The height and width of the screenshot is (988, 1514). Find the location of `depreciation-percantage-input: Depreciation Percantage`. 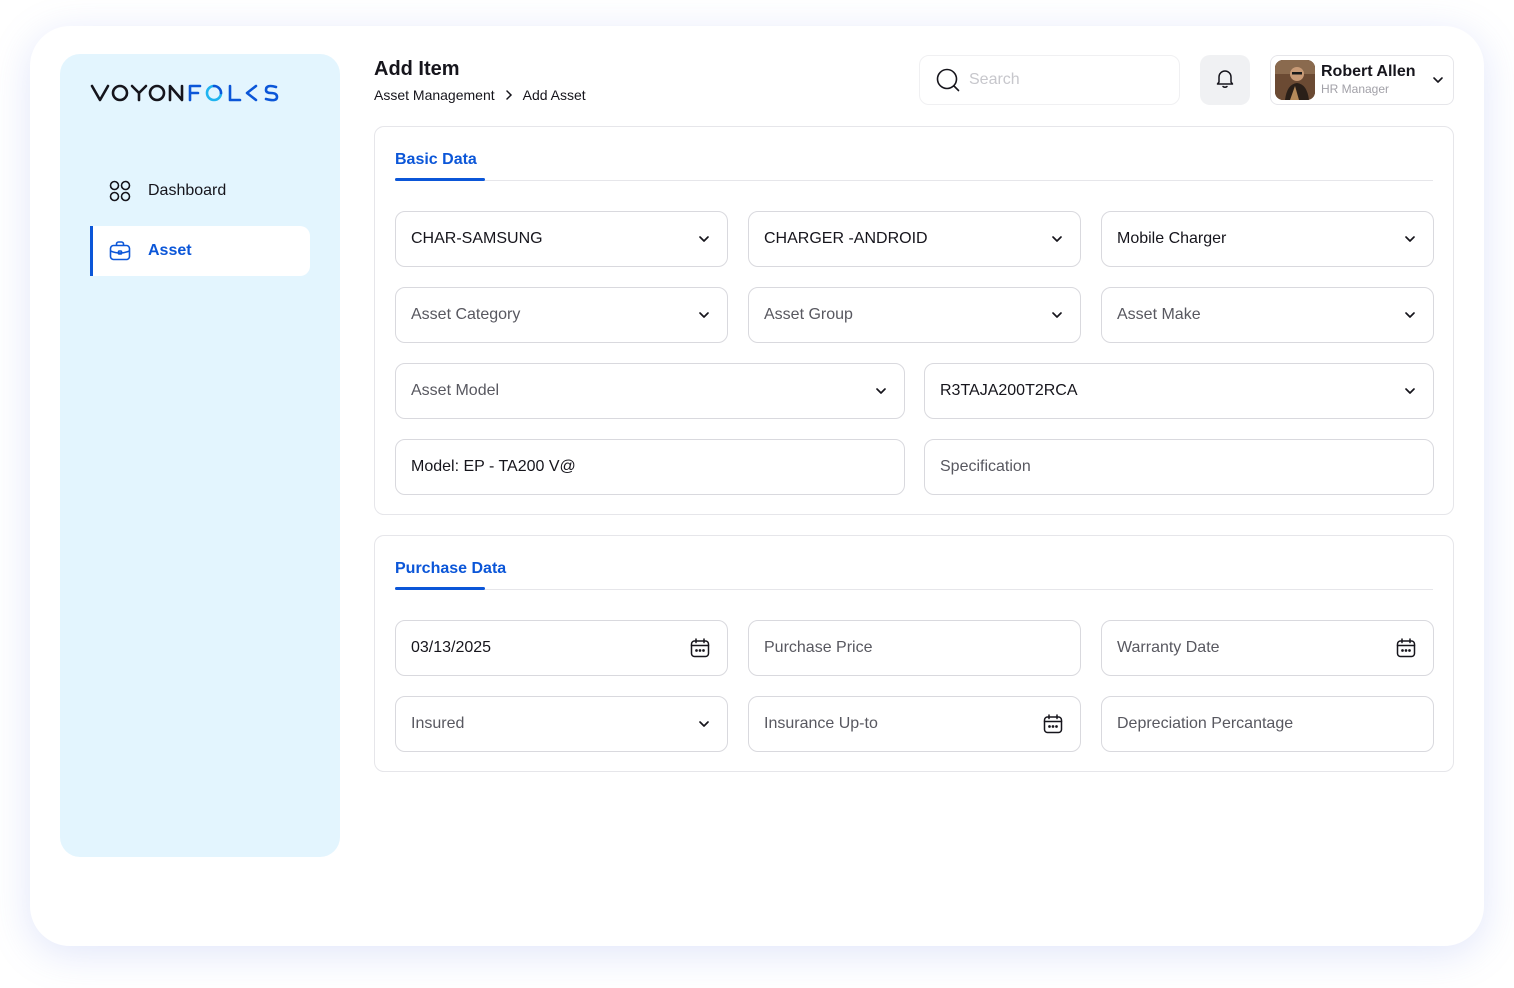

depreciation-percantage-input: Depreciation Percantage is located at coordinates (1267, 724).